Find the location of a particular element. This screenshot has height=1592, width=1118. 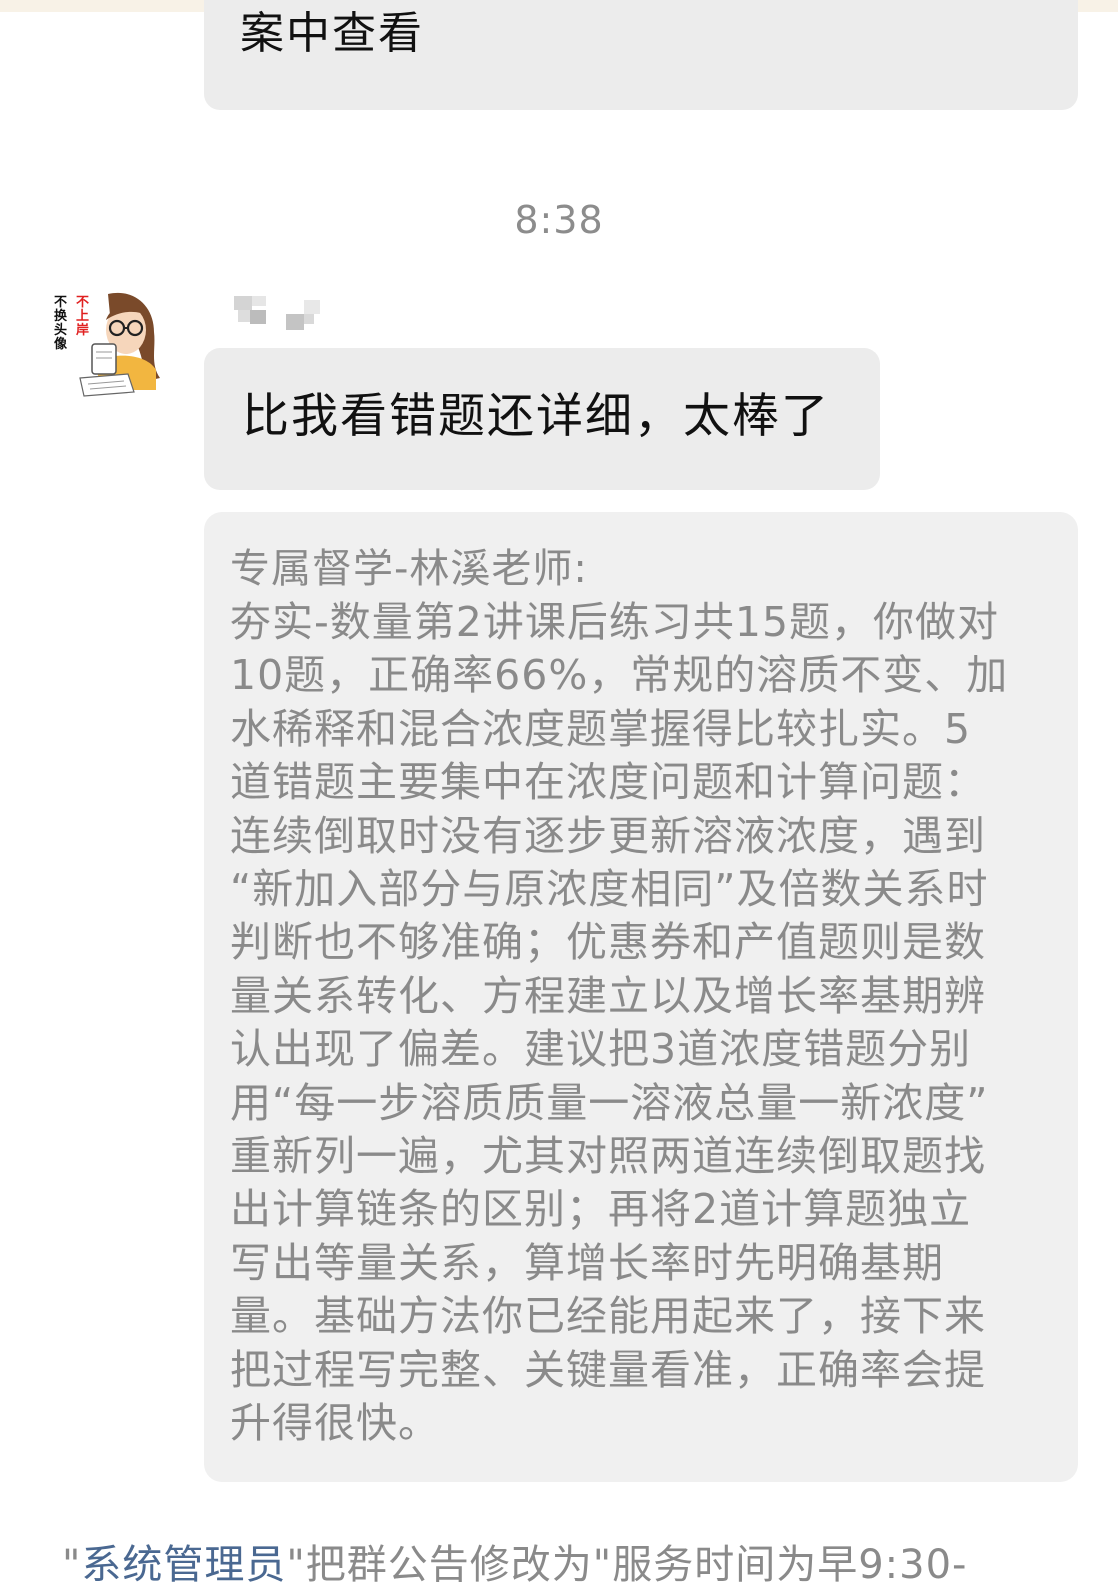

tutor-feedback-line: 出计算链条的区别；再将2道计算题独立 is located at coordinates (601, 1209).